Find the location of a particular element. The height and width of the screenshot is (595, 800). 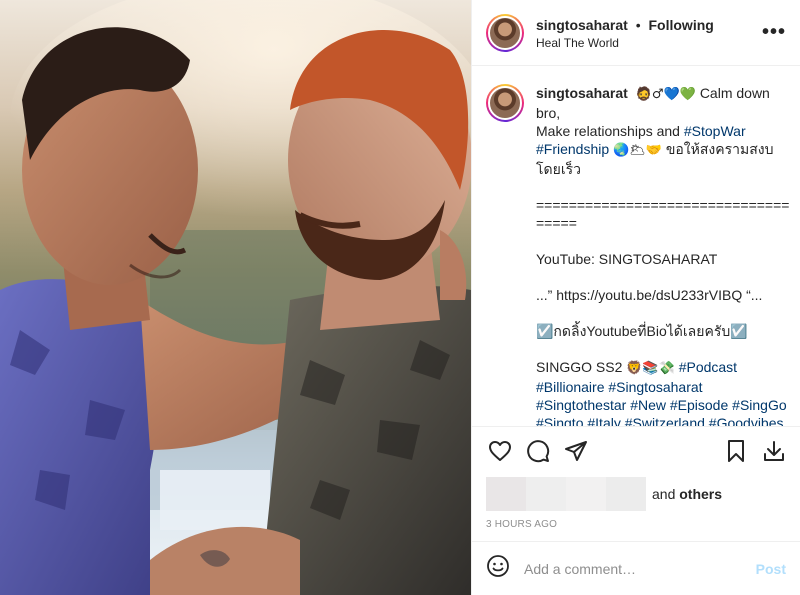

hashtag-stopwar: #StopWar is located at coordinates (715, 131).